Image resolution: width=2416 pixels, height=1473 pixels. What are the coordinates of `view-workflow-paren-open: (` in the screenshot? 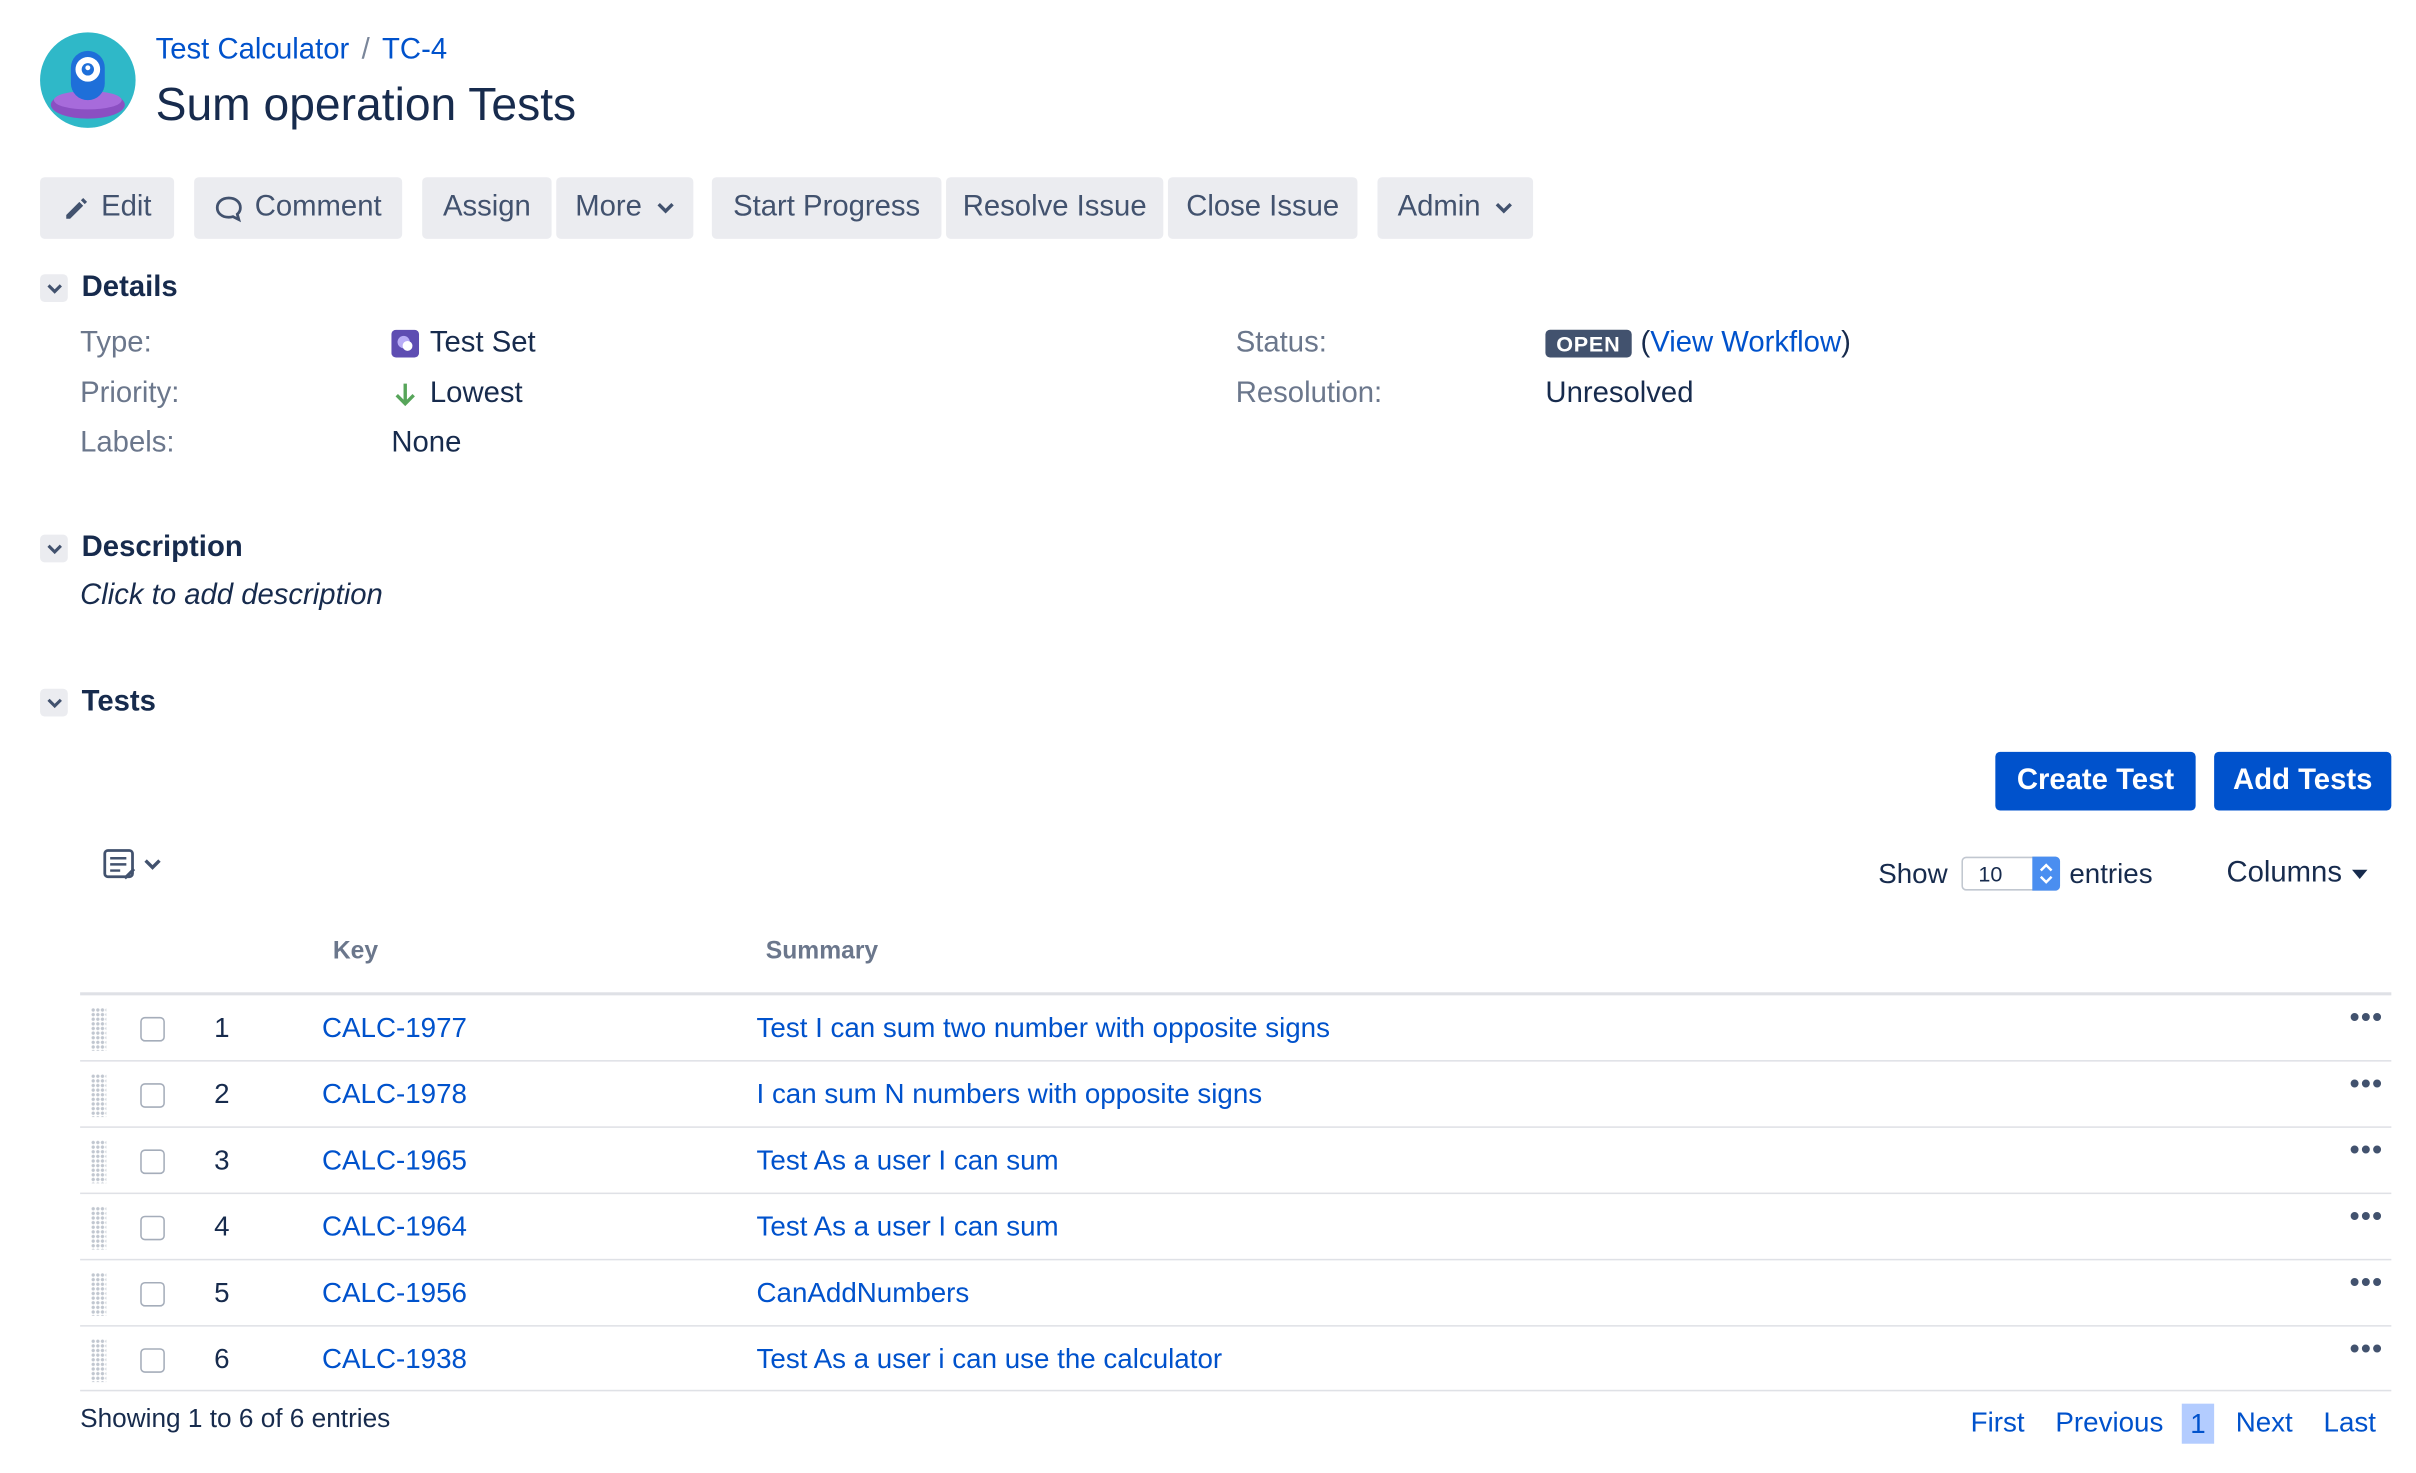 It's located at (1645, 343).